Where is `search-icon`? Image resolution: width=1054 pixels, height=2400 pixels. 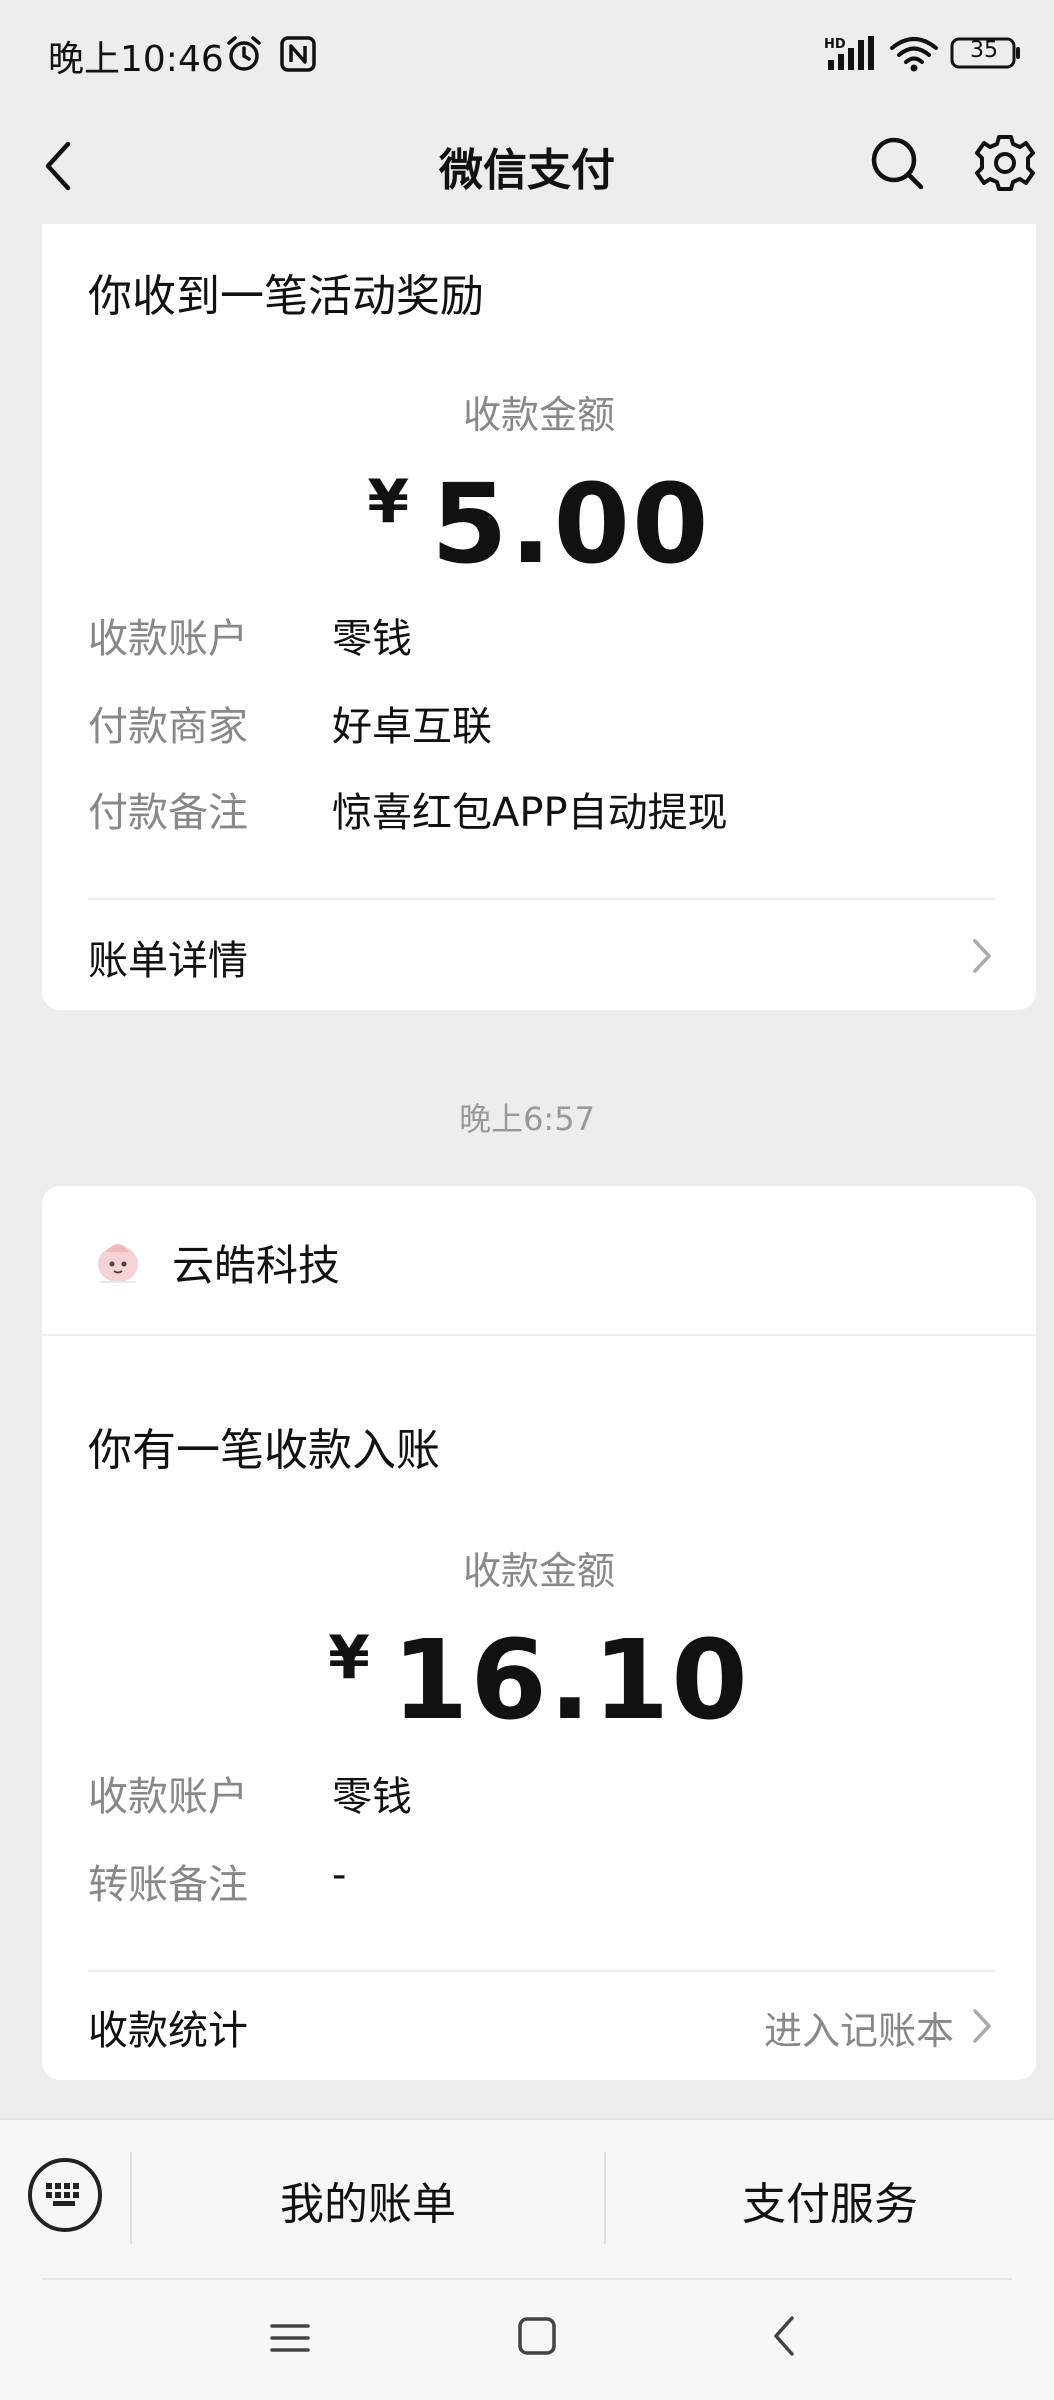 search-icon is located at coordinates (897, 163).